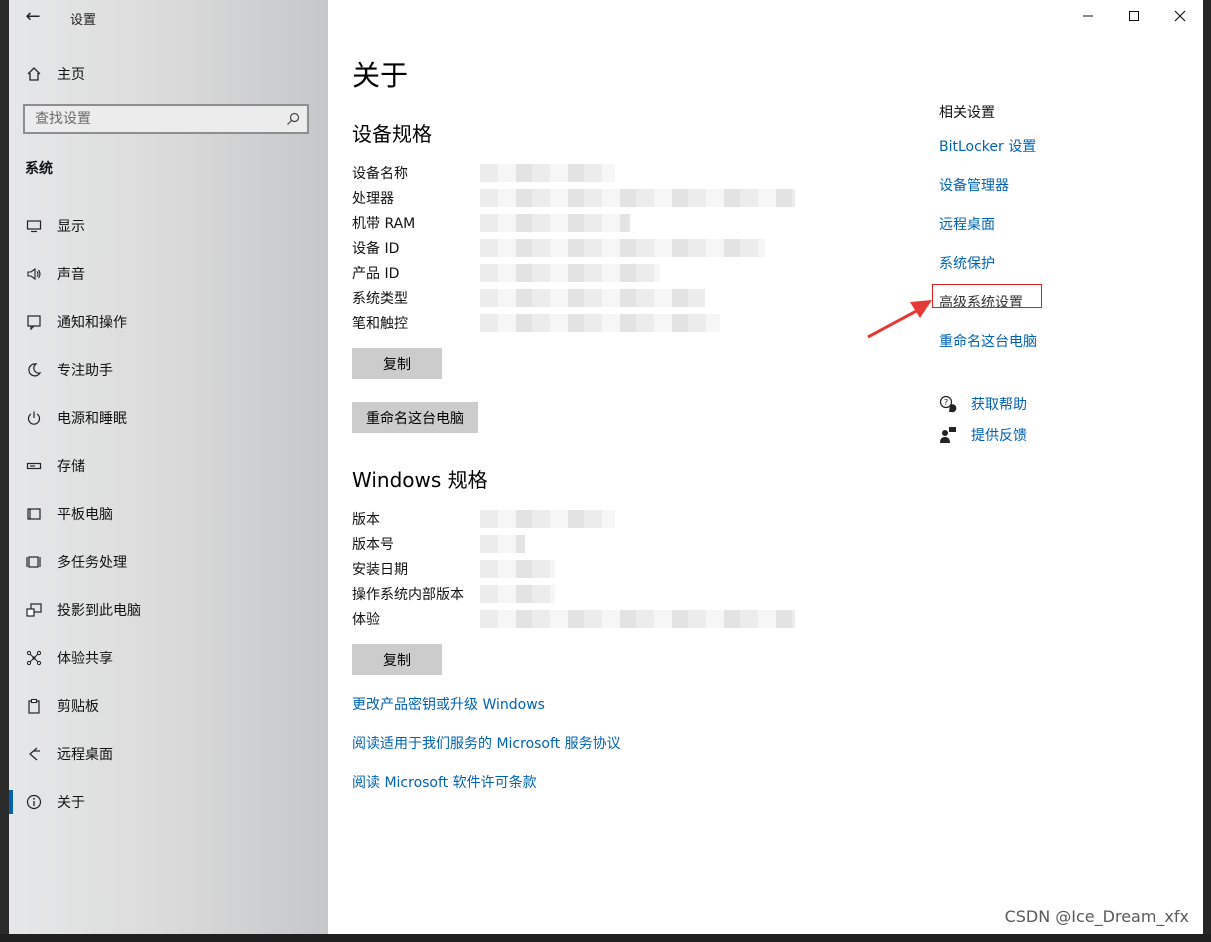  Describe the element at coordinates (1059, 340) in the screenshot. I see `rename-pc-link: 重命名这台电脑` at that location.